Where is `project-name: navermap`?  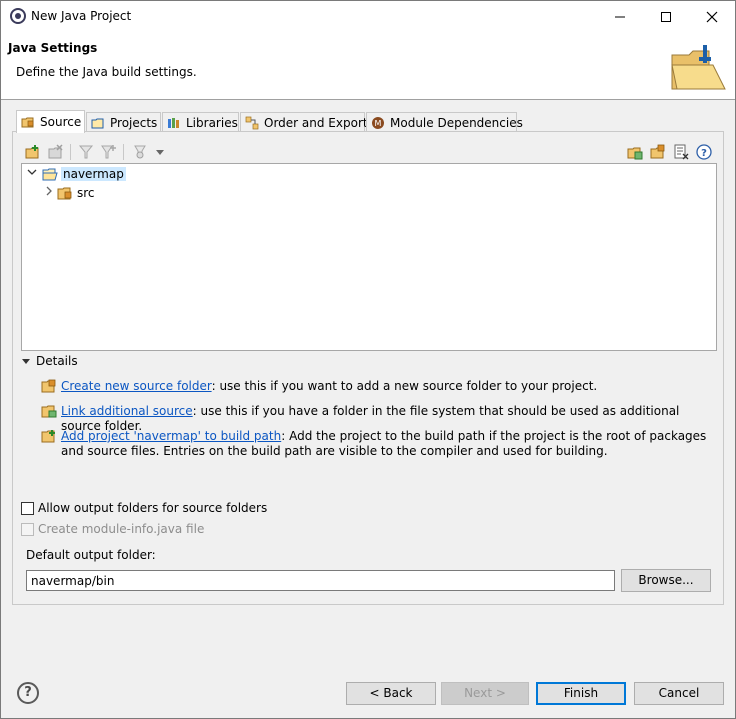 project-name: navermap is located at coordinates (93, 173).